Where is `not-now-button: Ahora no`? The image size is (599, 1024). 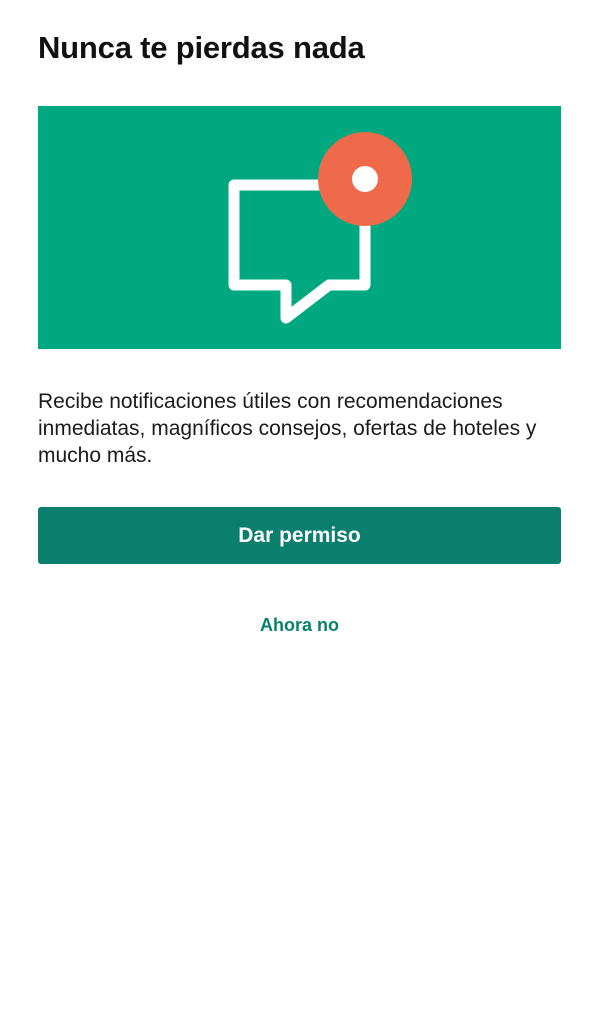 not-now-button: Ahora no is located at coordinates (299, 625).